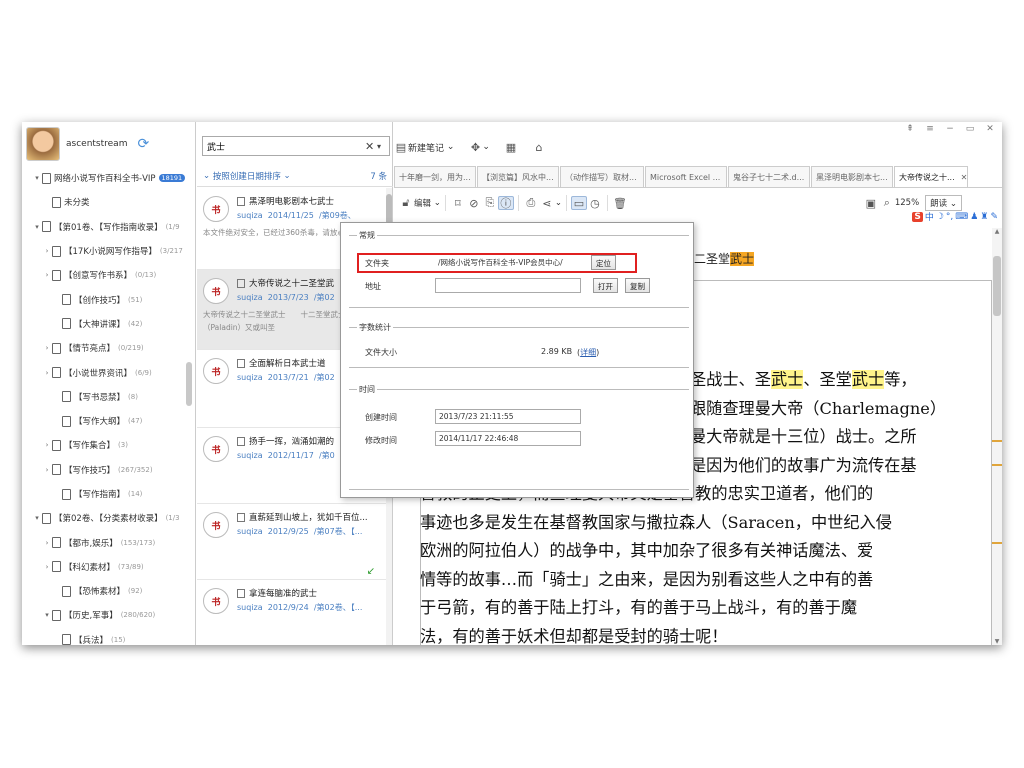 This screenshot has width=1024, height=768. I want to click on history-icon: ◷, so click(595, 203).